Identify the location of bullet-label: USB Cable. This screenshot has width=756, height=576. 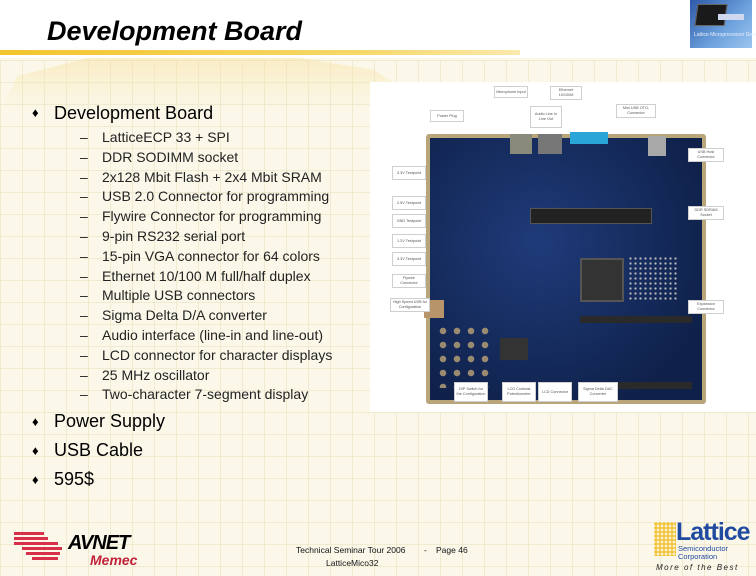
(99, 450).